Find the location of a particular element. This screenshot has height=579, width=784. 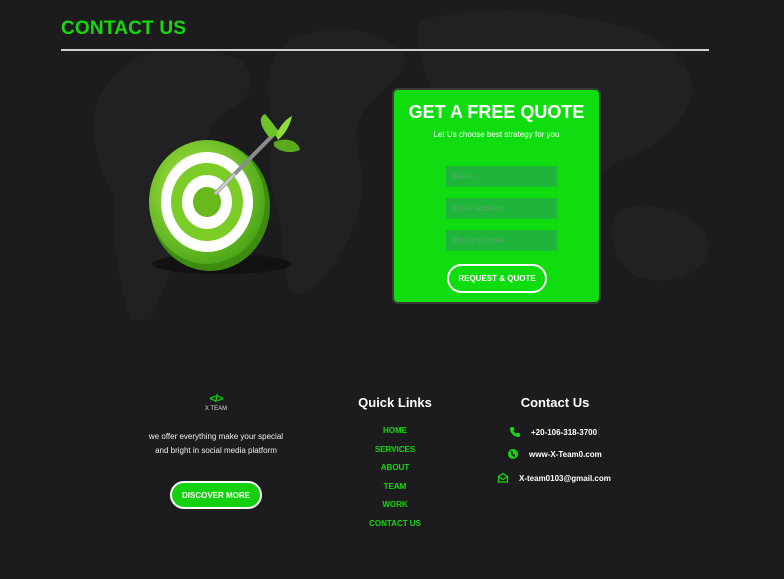

quote-subtitle: Let Us choose best strategy for you is located at coordinates (496, 134).